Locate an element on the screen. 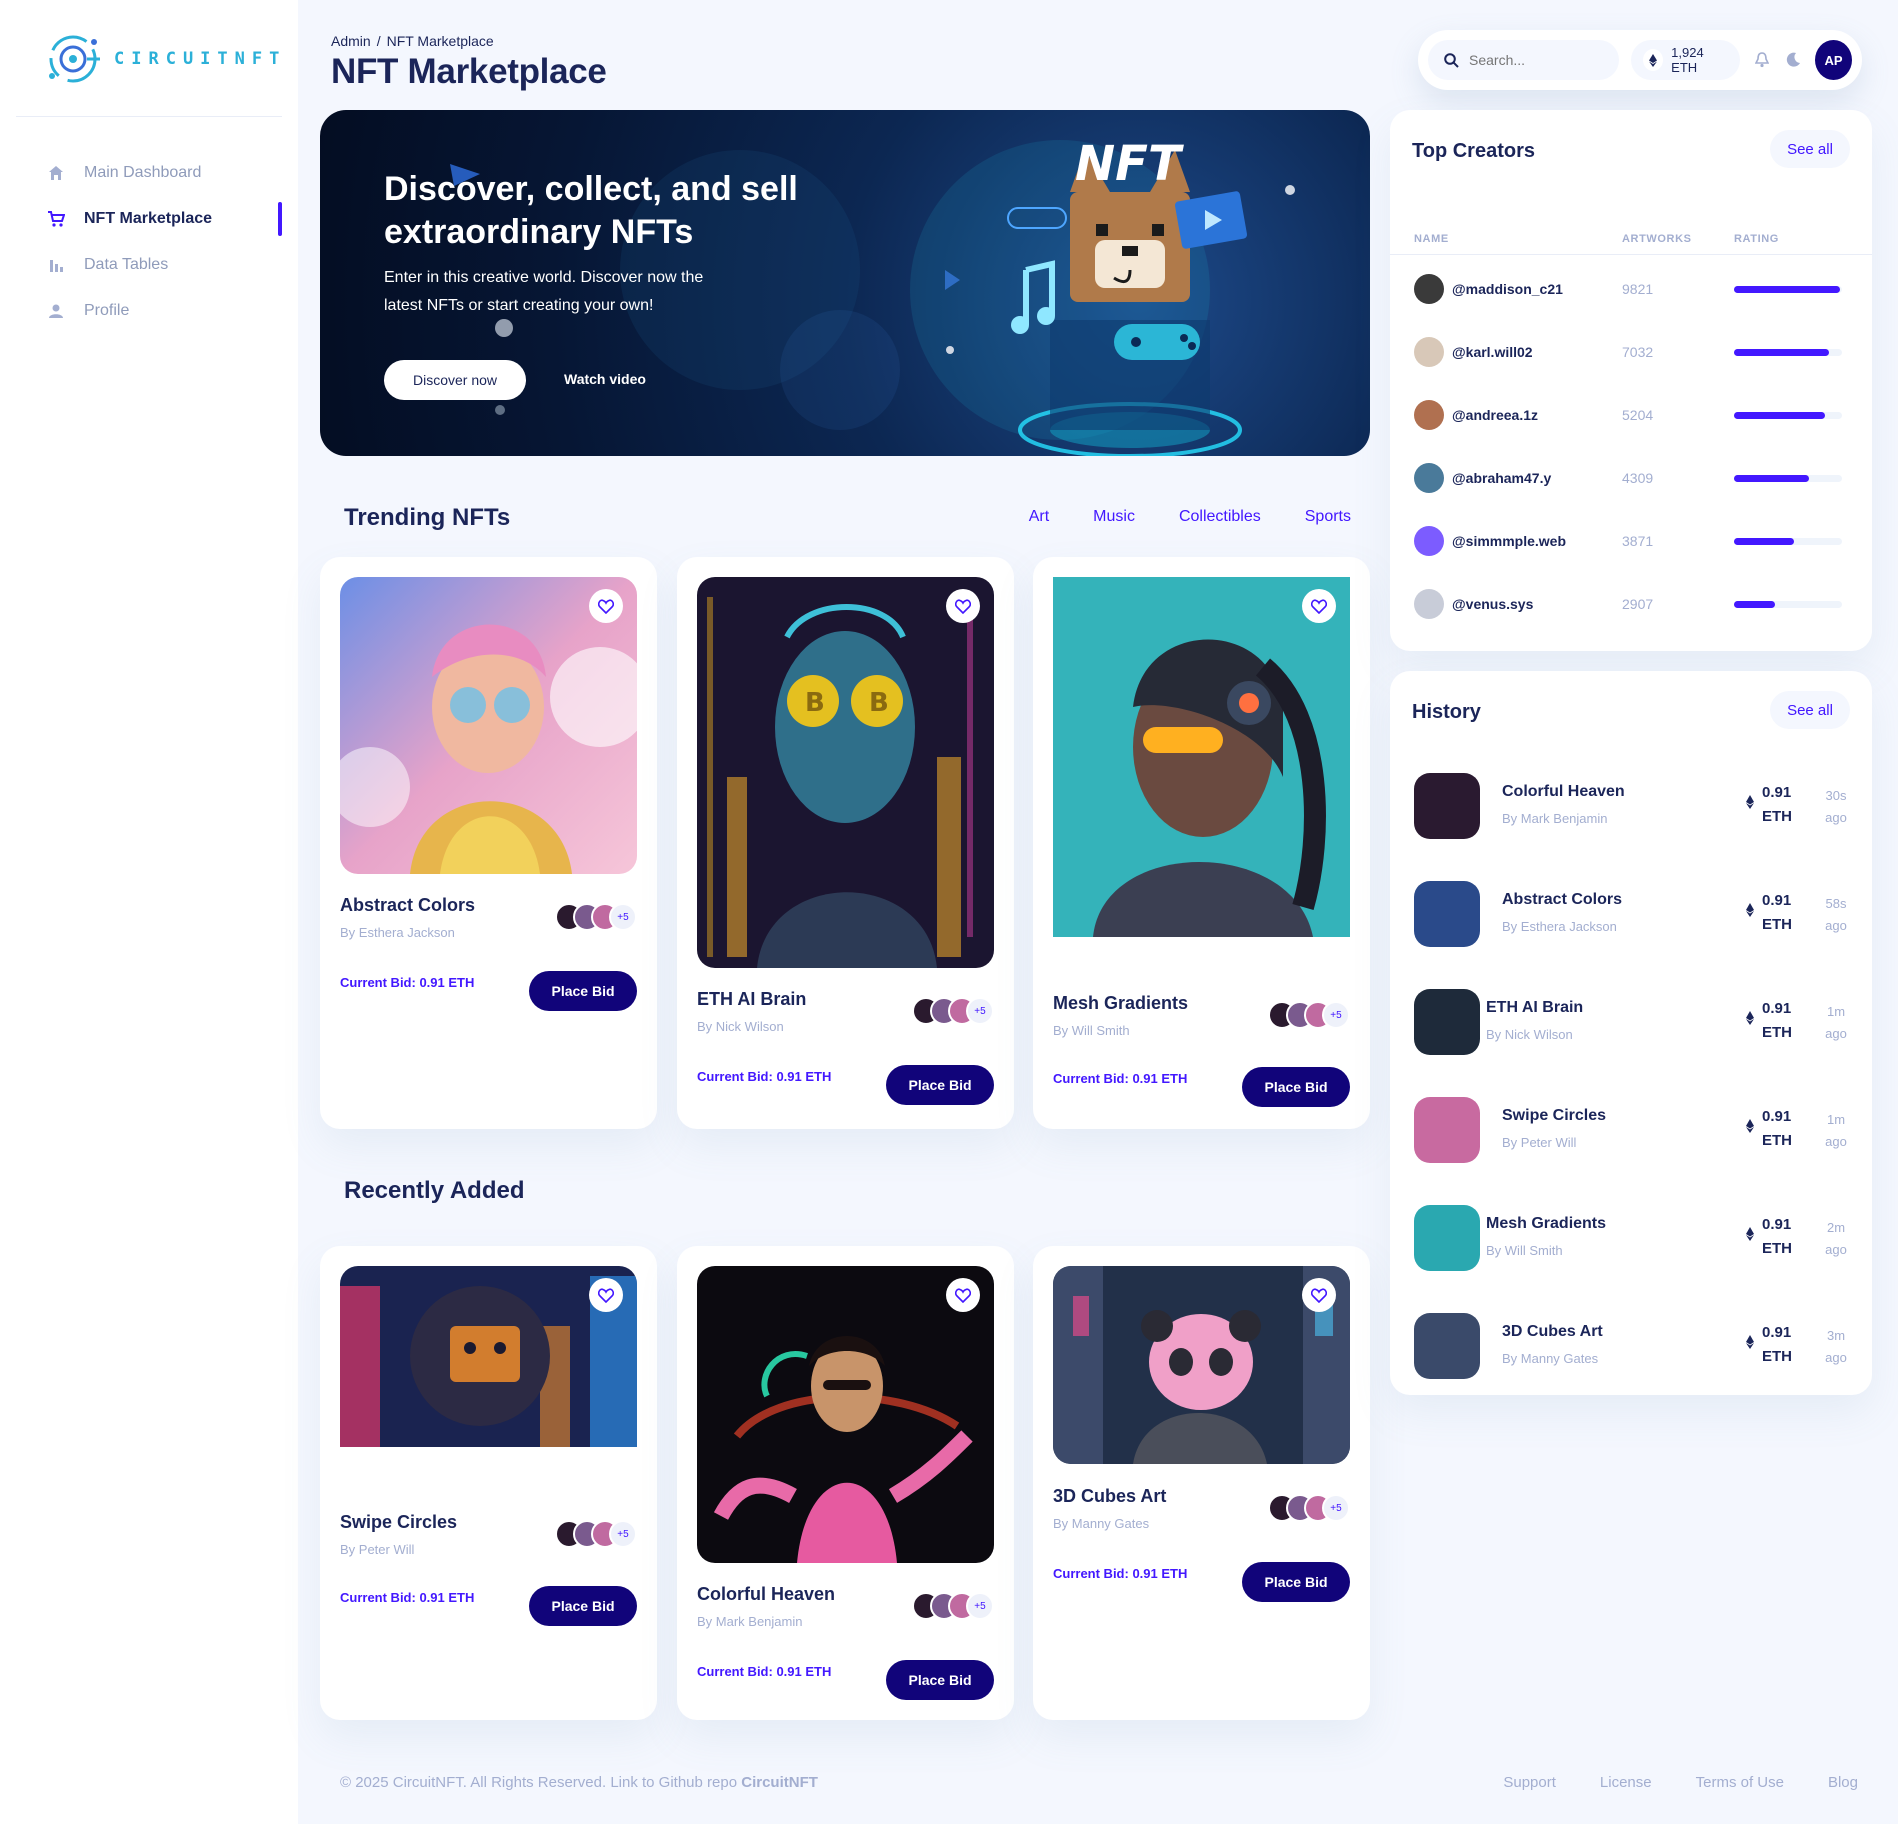  hero-nft-illustration: NFT is located at coordinates (1120, 296).